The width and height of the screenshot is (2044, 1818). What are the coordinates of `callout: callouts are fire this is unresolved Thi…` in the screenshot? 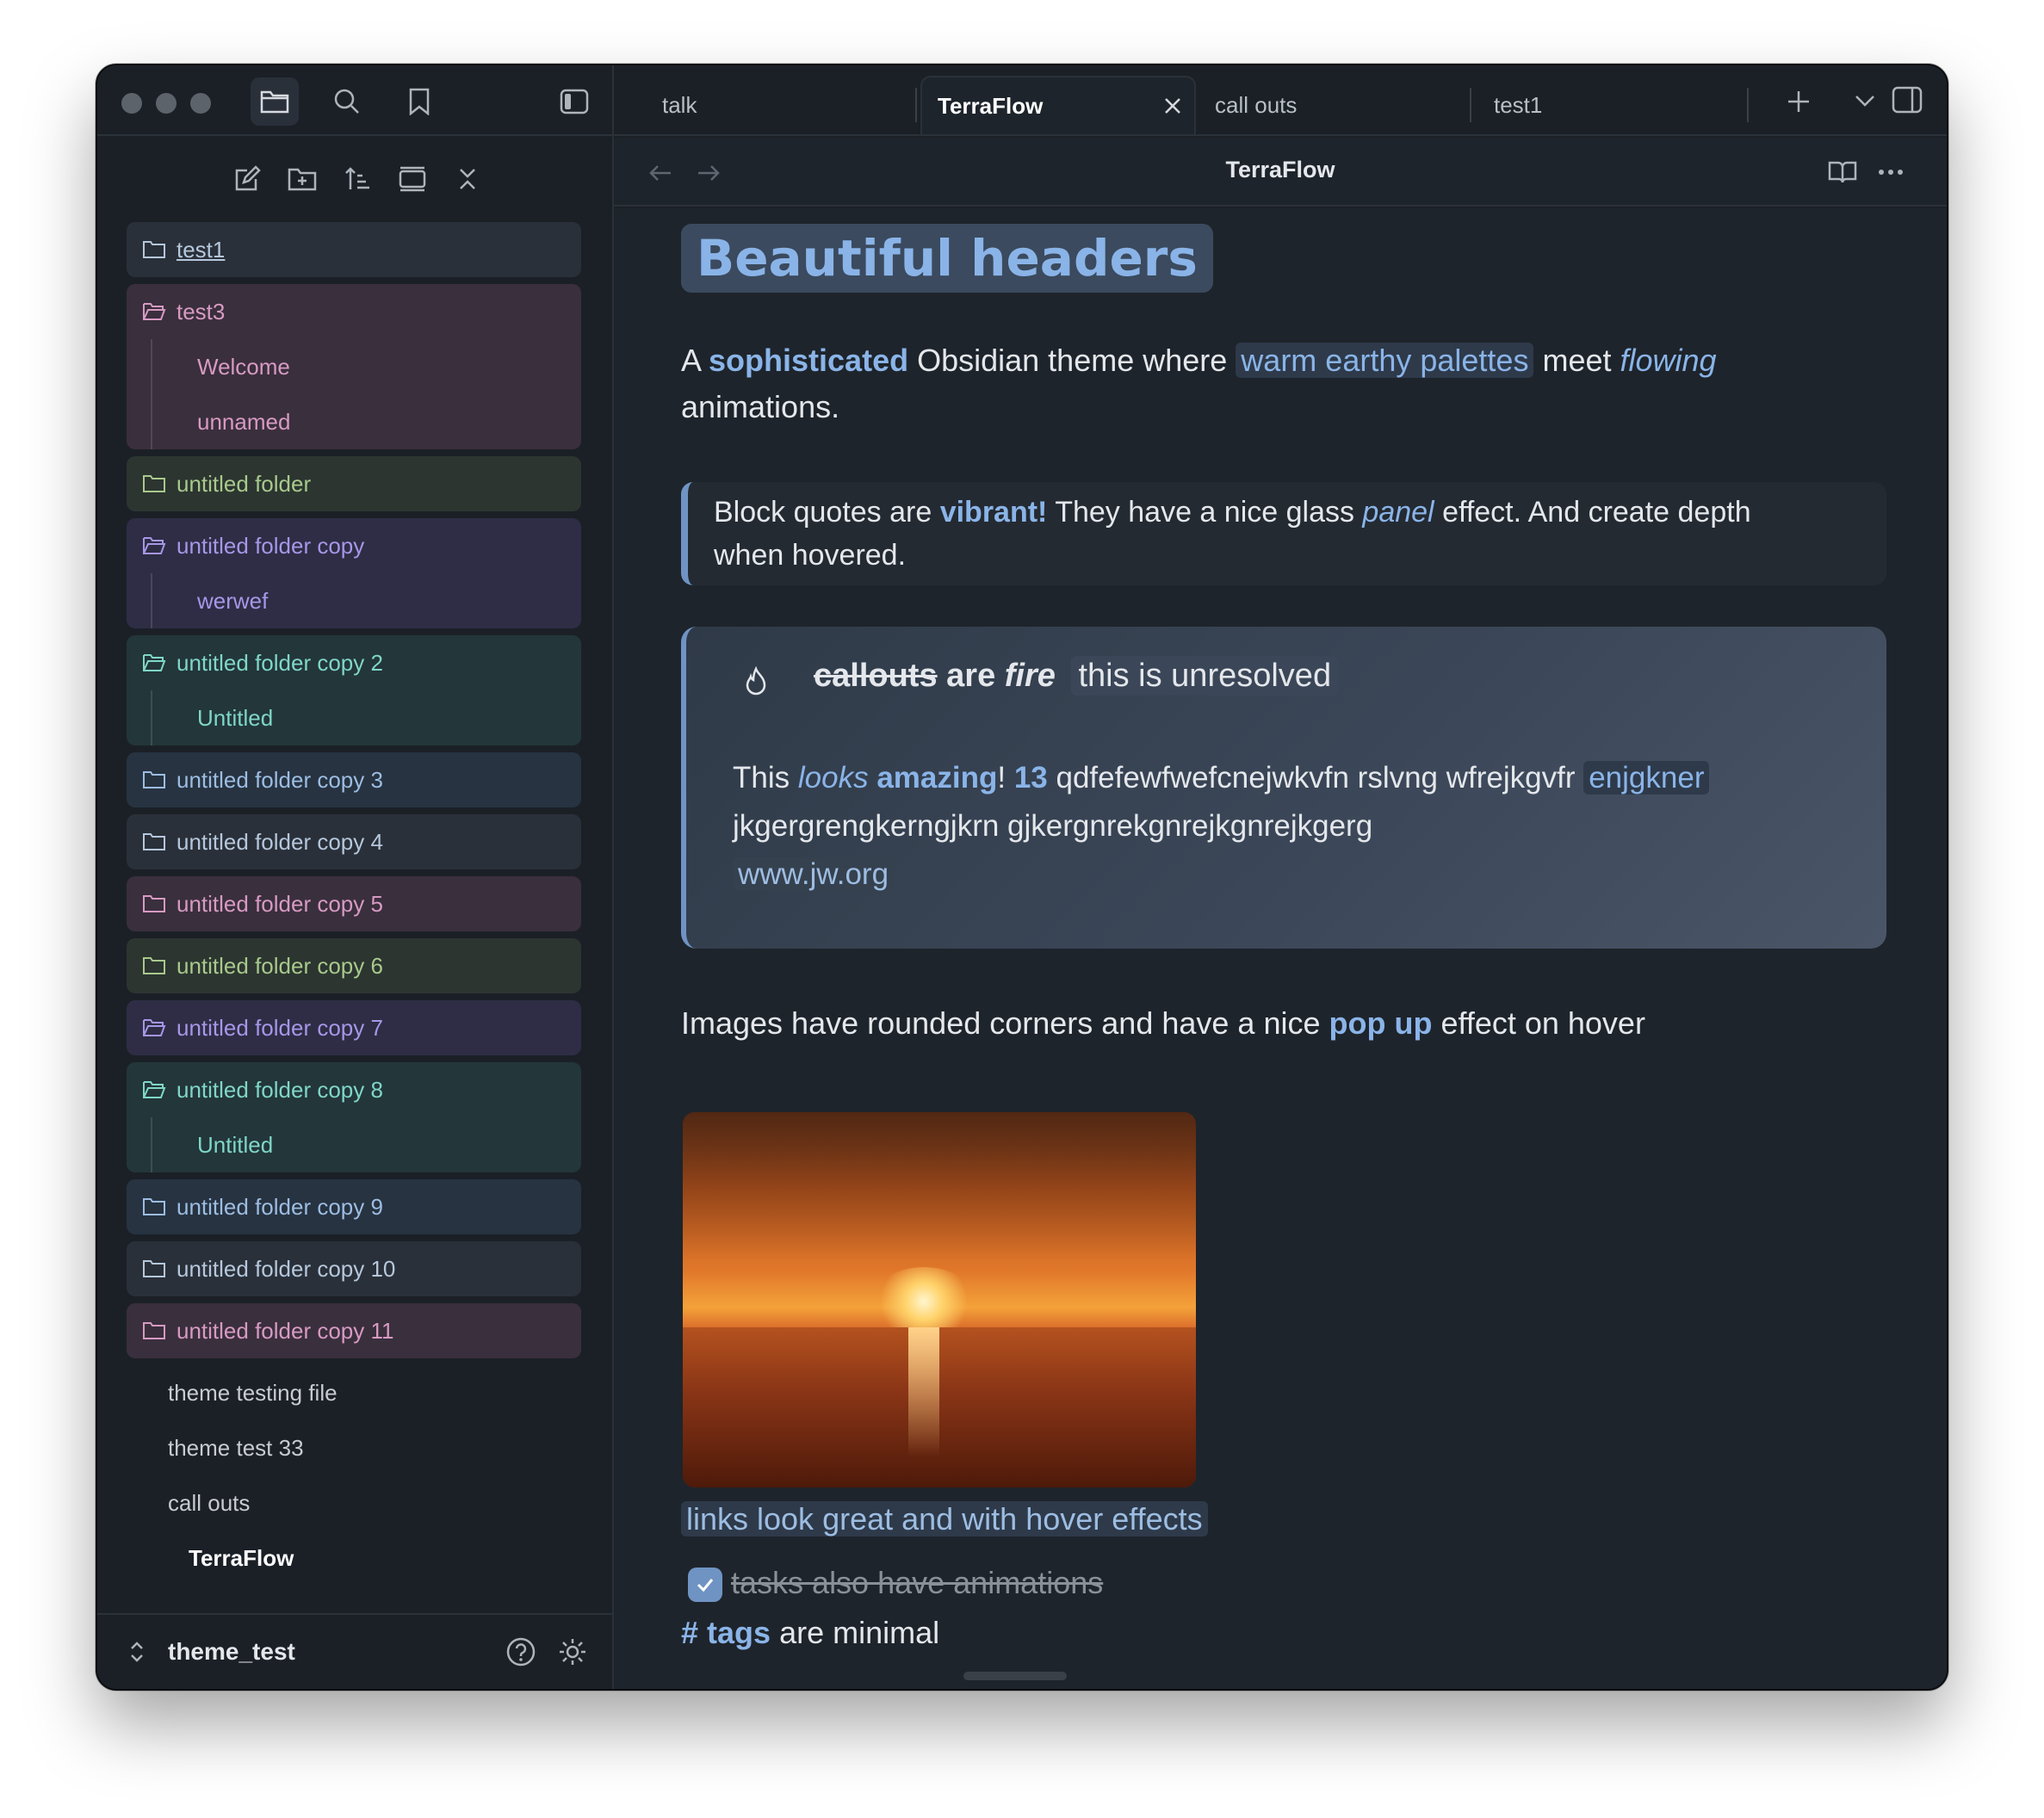 It's located at (1283, 788).